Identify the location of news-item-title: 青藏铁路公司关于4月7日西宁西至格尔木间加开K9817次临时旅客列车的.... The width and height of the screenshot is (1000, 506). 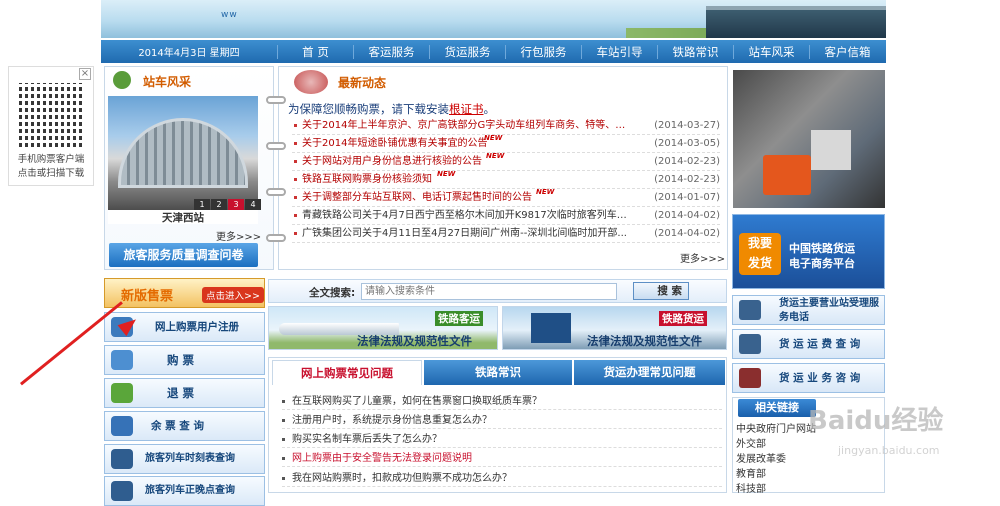
(467, 216).